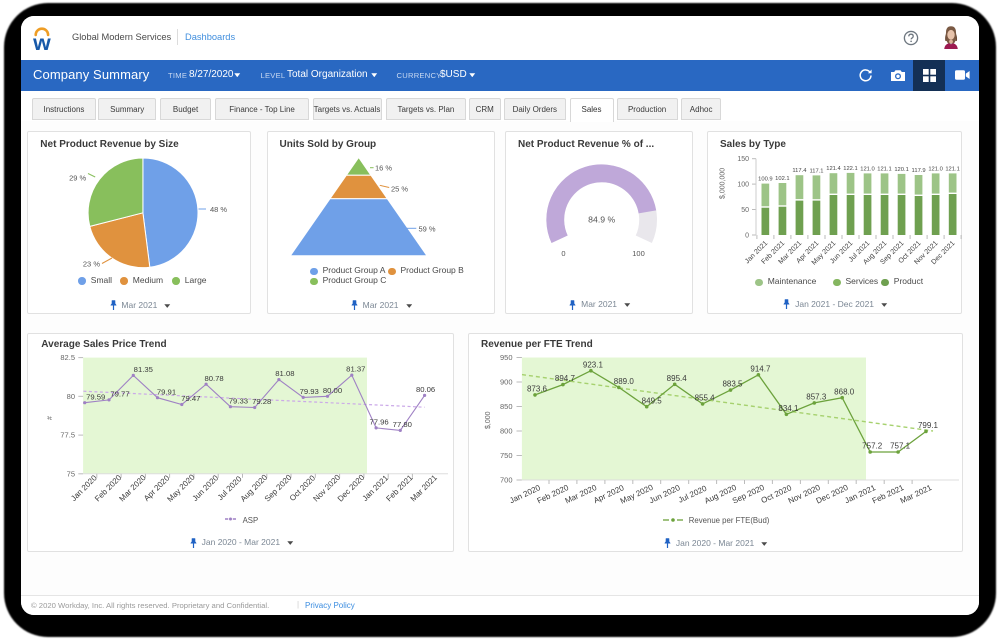 The height and width of the screenshot is (642, 1000). What do you see at coordinates (68, 435) in the screenshot?
I see `svg-text: 77.5` at bounding box center [68, 435].